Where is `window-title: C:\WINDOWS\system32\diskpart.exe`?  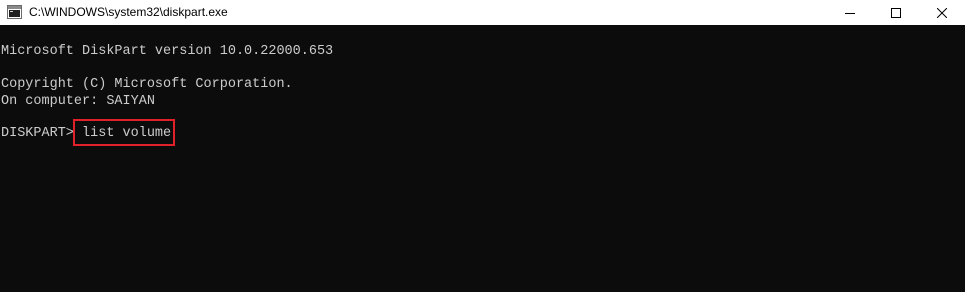
window-title: C:\WINDOWS\system32\diskpart.exe is located at coordinates (128, 12).